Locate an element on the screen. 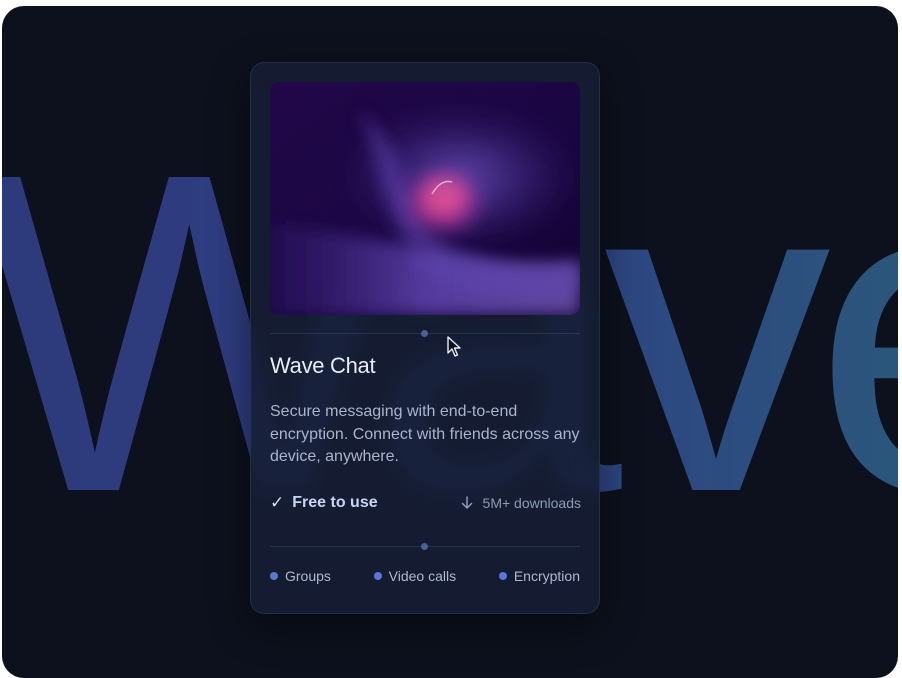  pricing-text: Free to use is located at coordinates (335, 502).